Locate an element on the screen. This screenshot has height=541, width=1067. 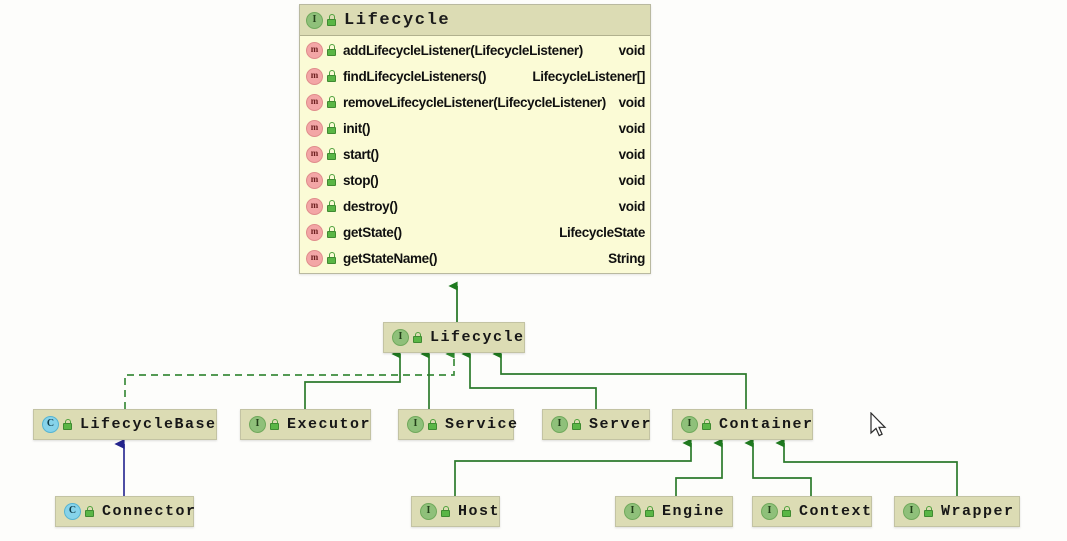
uml-member-row: m init() void is located at coordinates (475, 128).